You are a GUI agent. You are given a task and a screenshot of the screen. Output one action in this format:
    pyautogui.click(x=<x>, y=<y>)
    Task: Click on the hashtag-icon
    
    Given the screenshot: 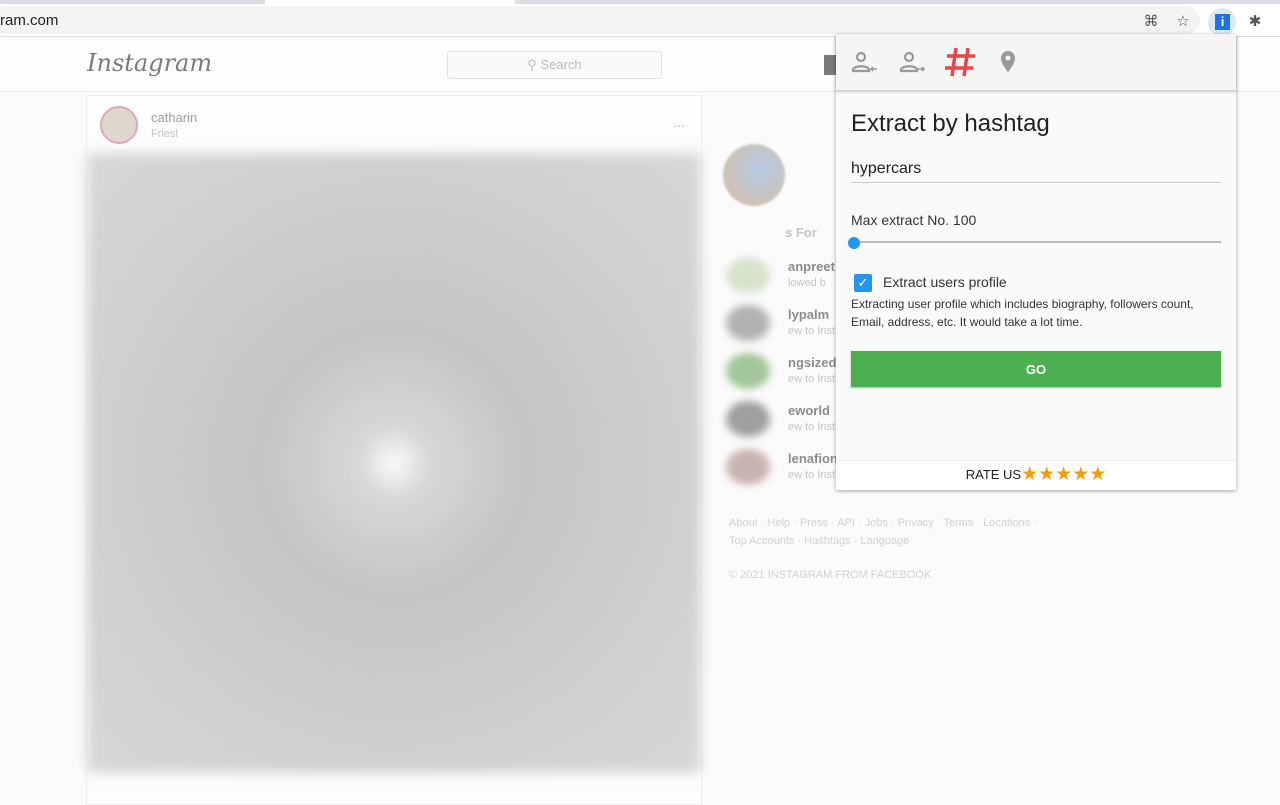 What is the action you would take?
    pyautogui.click(x=960, y=62)
    